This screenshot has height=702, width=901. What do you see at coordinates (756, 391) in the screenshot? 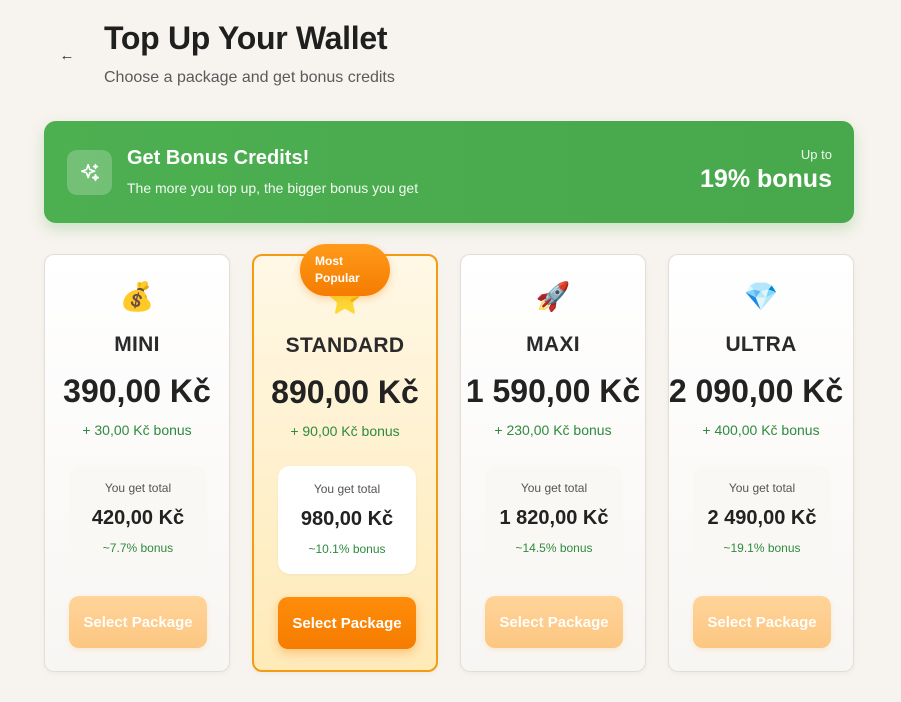
I see `package-price: 2 090,00 Kč` at bounding box center [756, 391].